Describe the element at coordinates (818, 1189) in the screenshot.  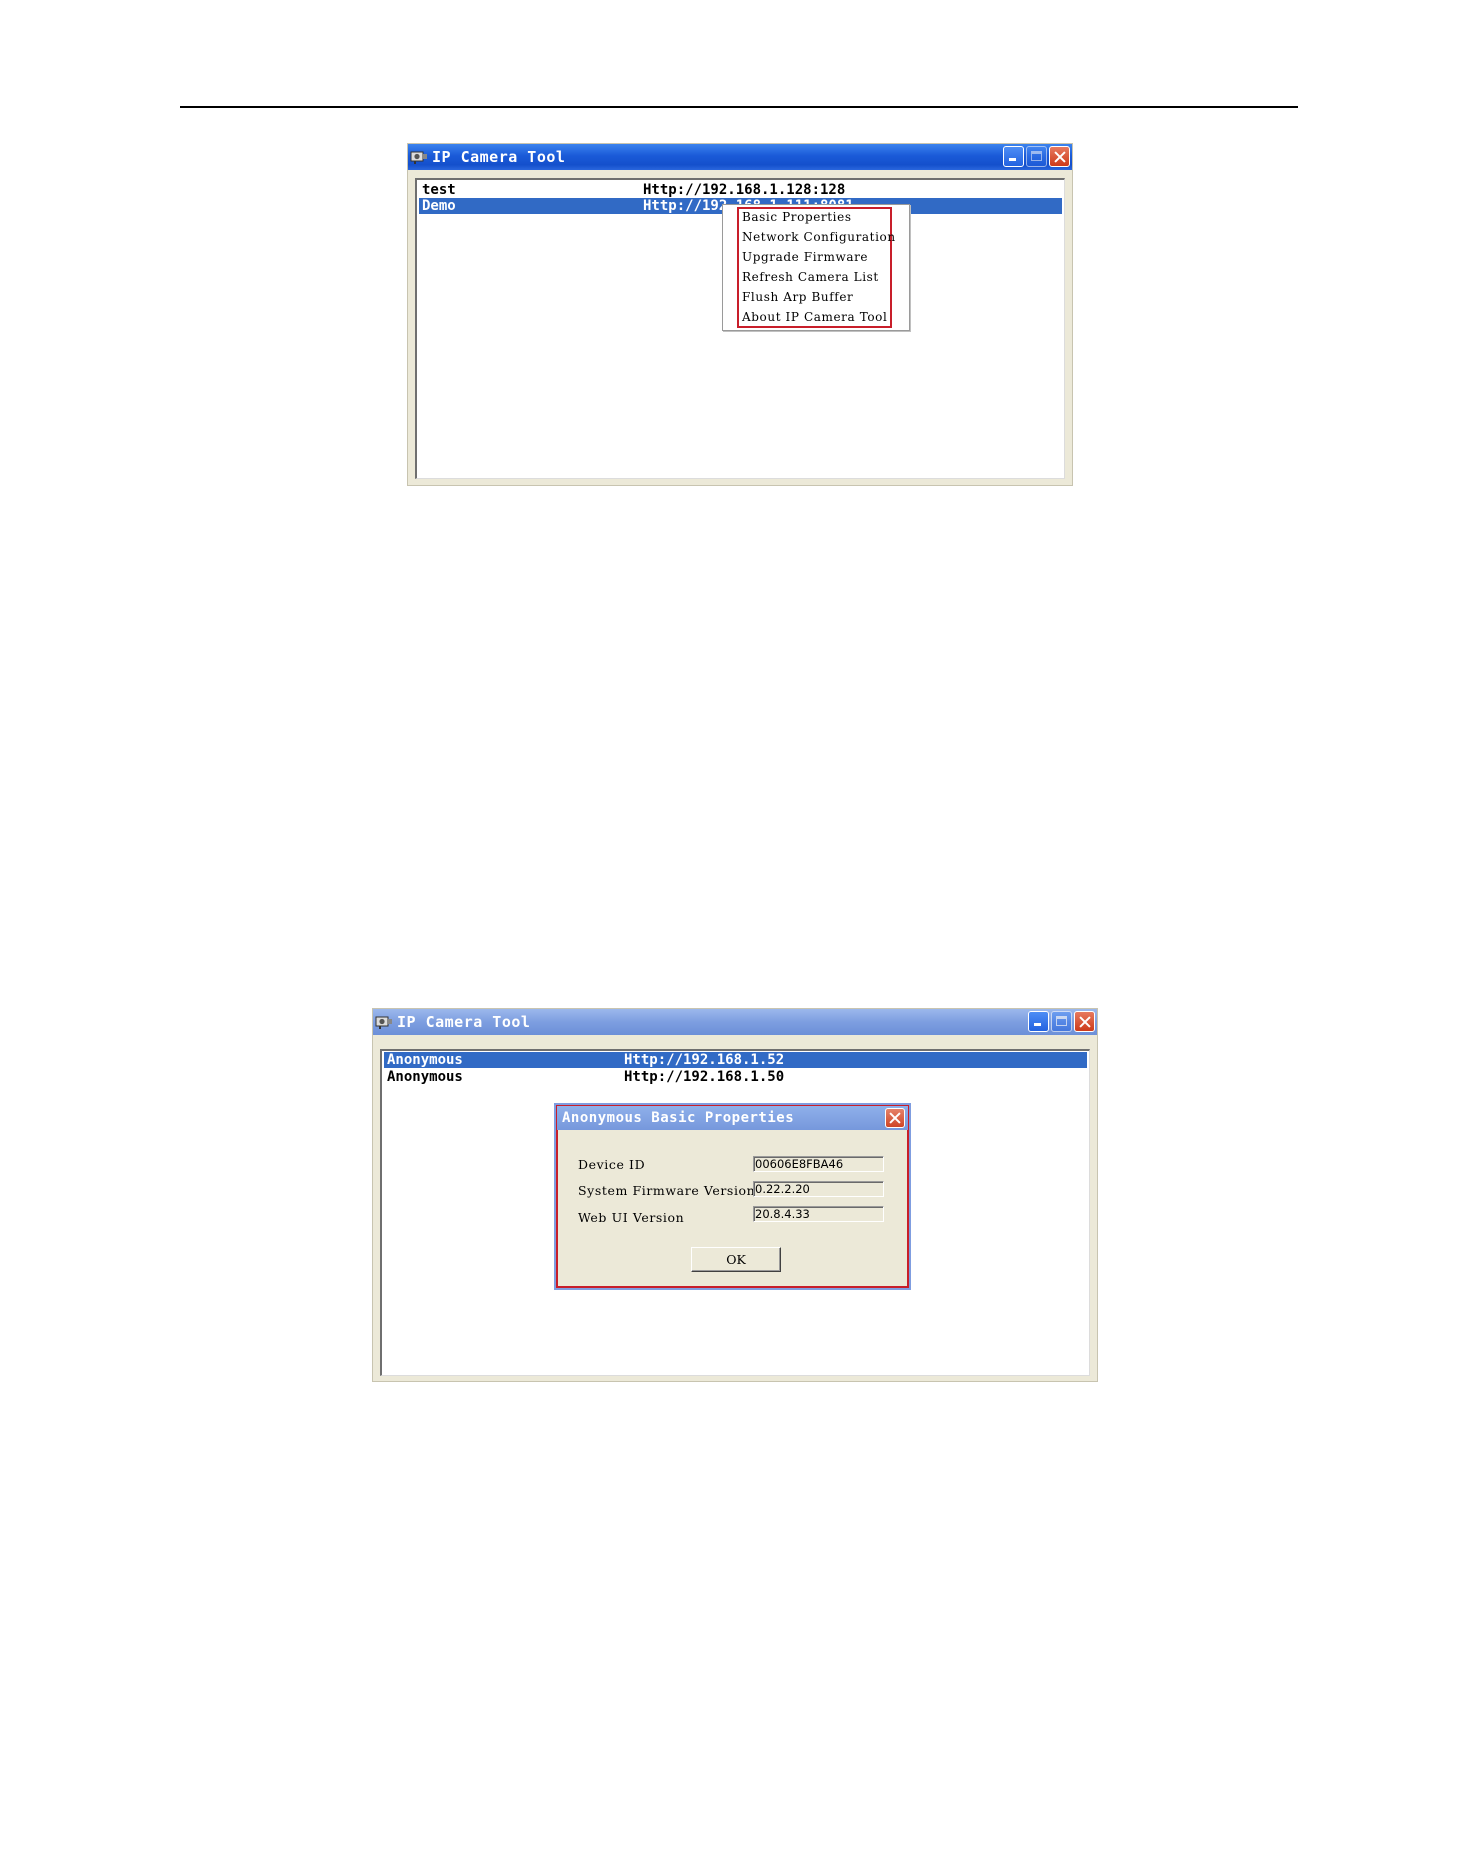
I see `firmware-version-field: 0.22.2.20` at that location.